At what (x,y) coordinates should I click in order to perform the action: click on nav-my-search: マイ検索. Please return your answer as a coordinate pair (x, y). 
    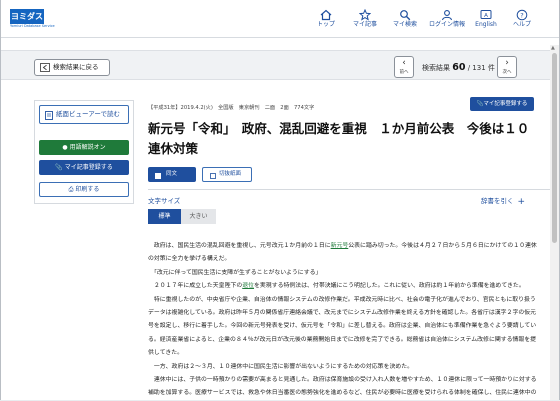
    Looking at the image, I should click on (405, 20).